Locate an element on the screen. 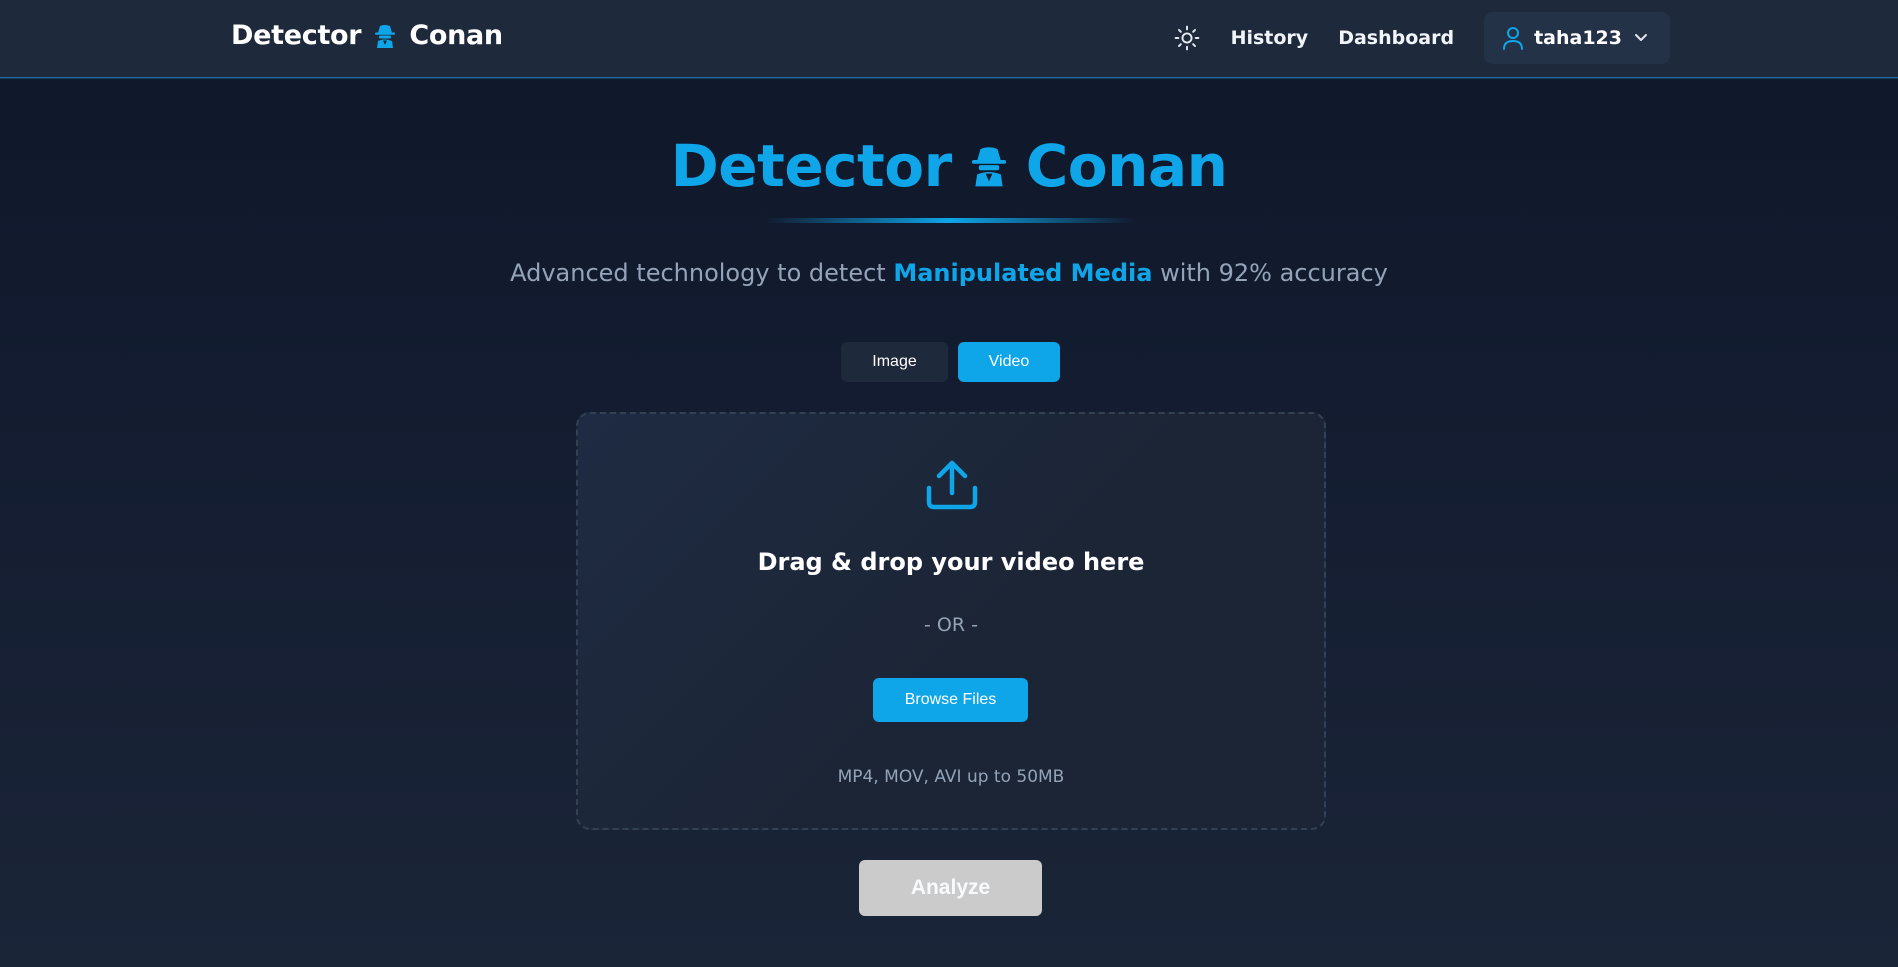  tab-image: Image is located at coordinates (894, 362).